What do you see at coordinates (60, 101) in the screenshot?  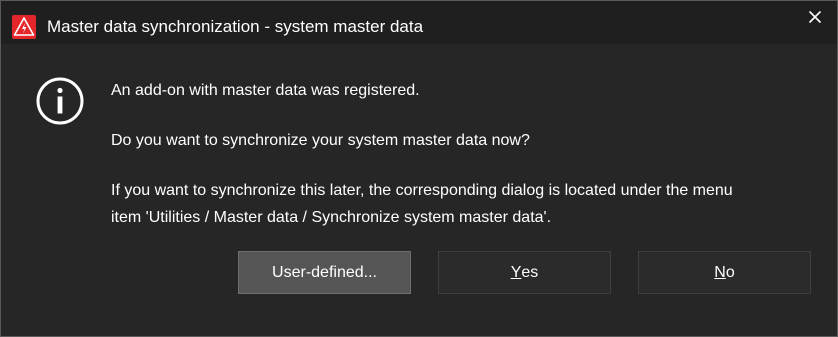 I see `info-icon` at bounding box center [60, 101].